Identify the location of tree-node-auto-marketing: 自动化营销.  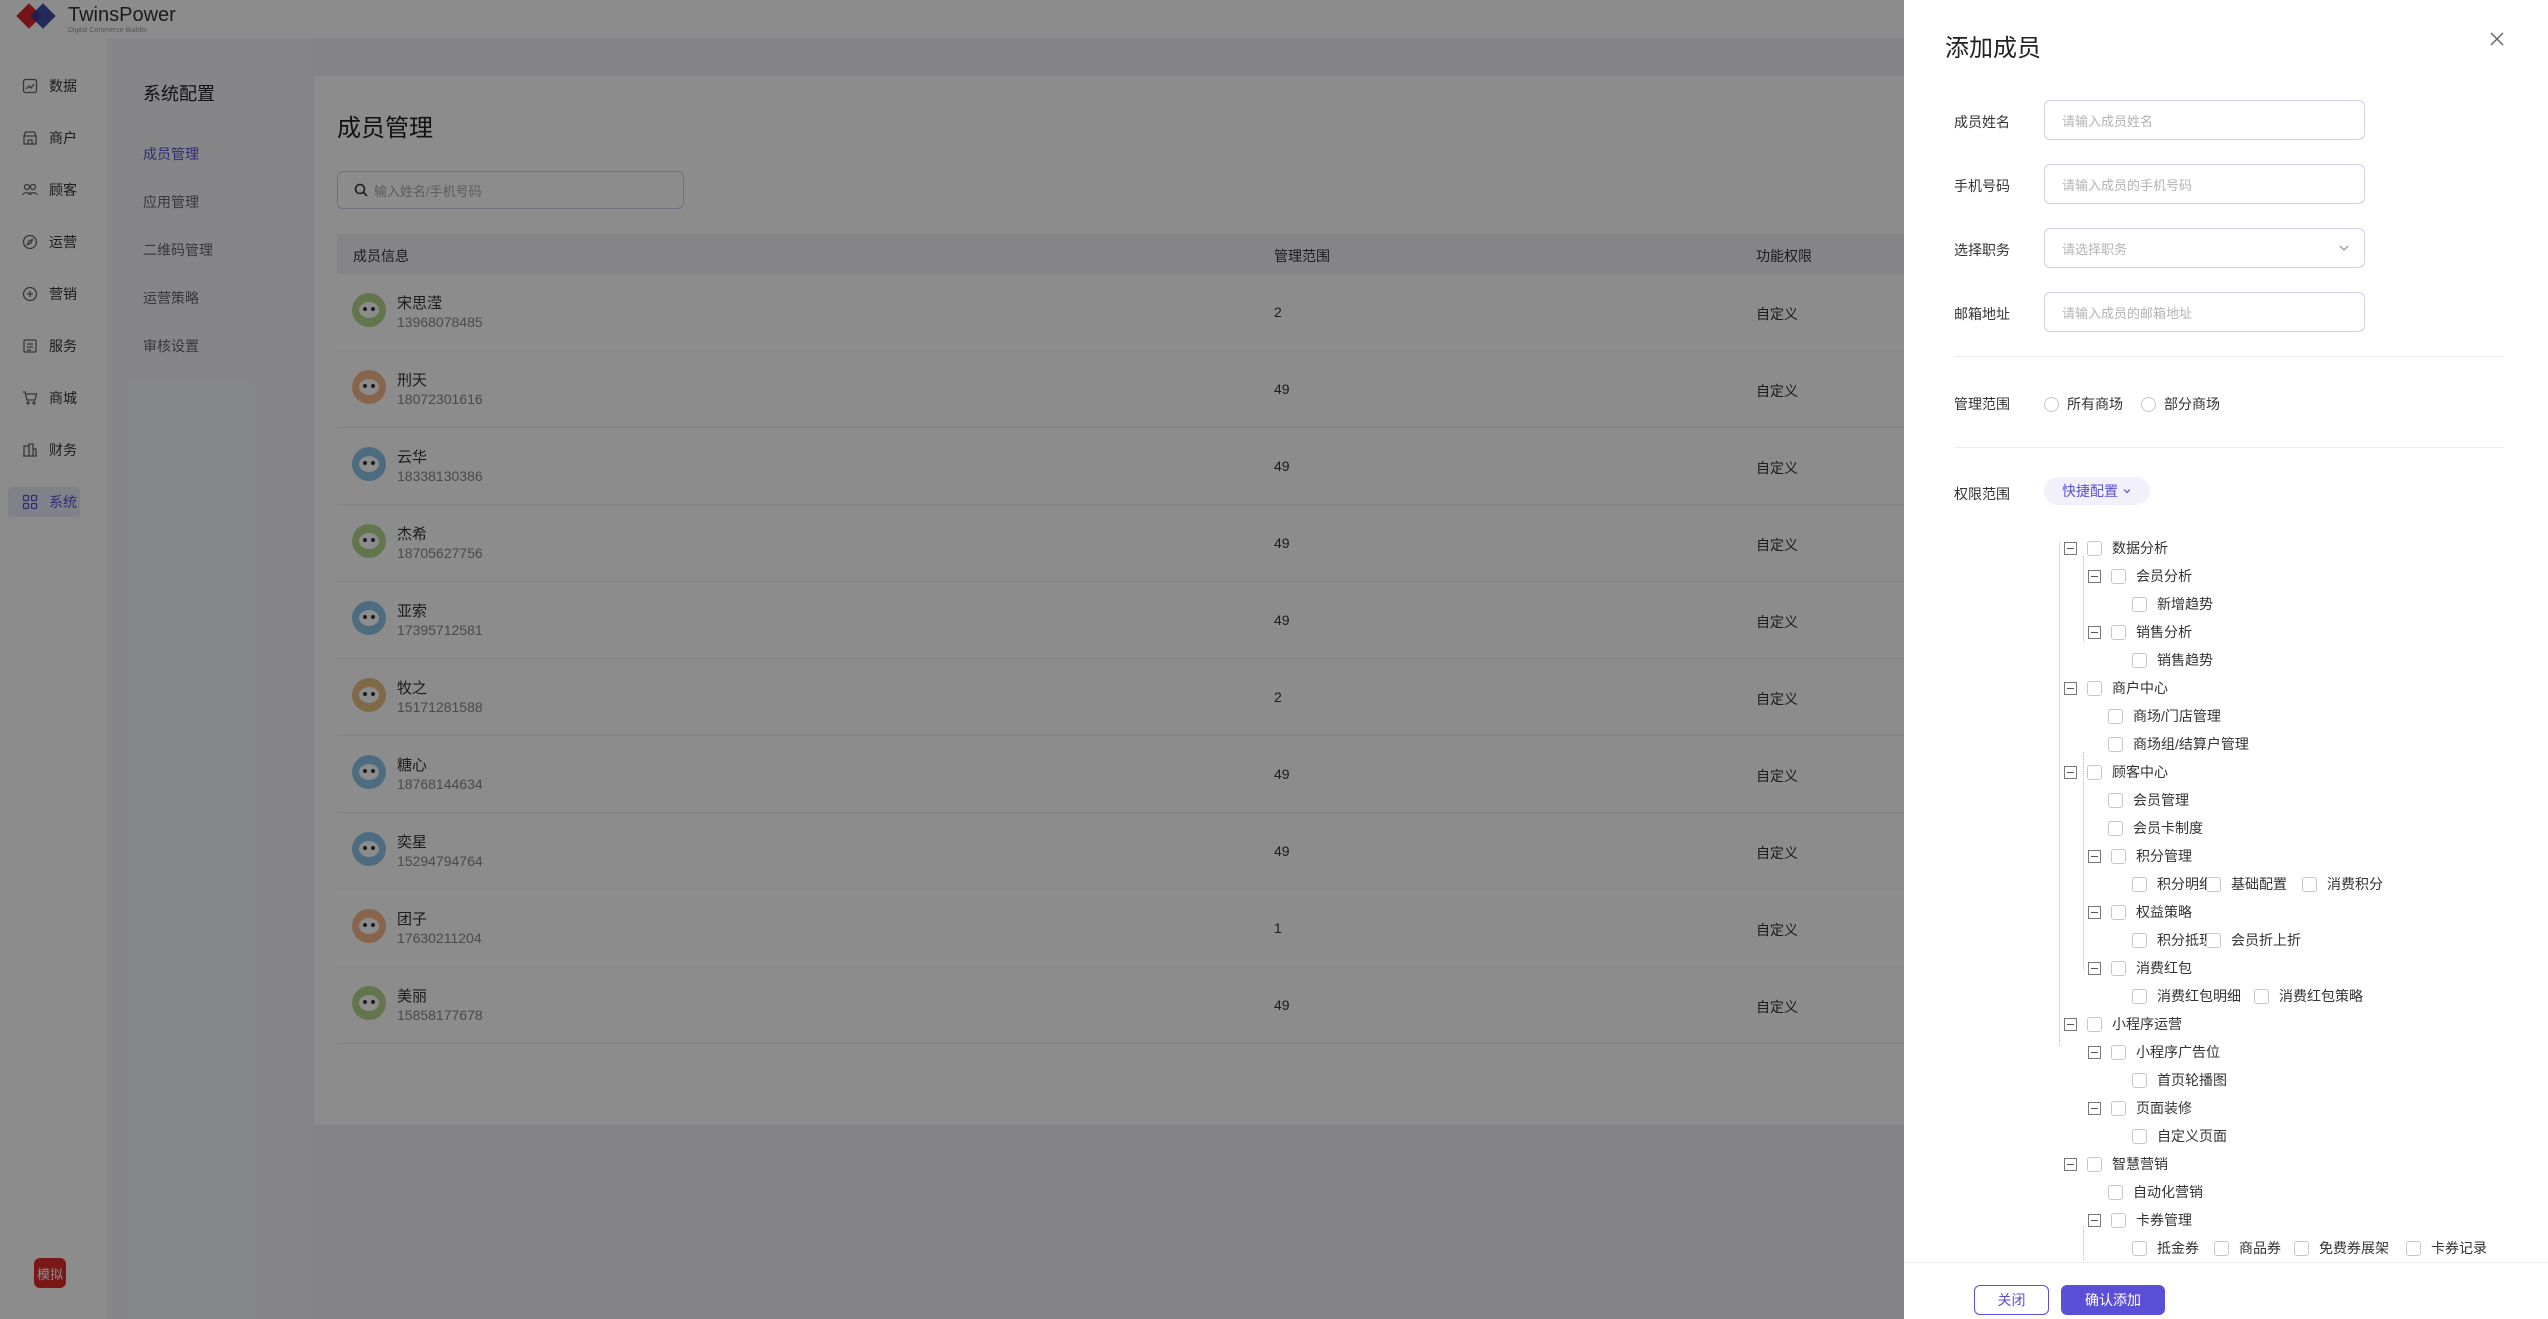
(2155, 1192).